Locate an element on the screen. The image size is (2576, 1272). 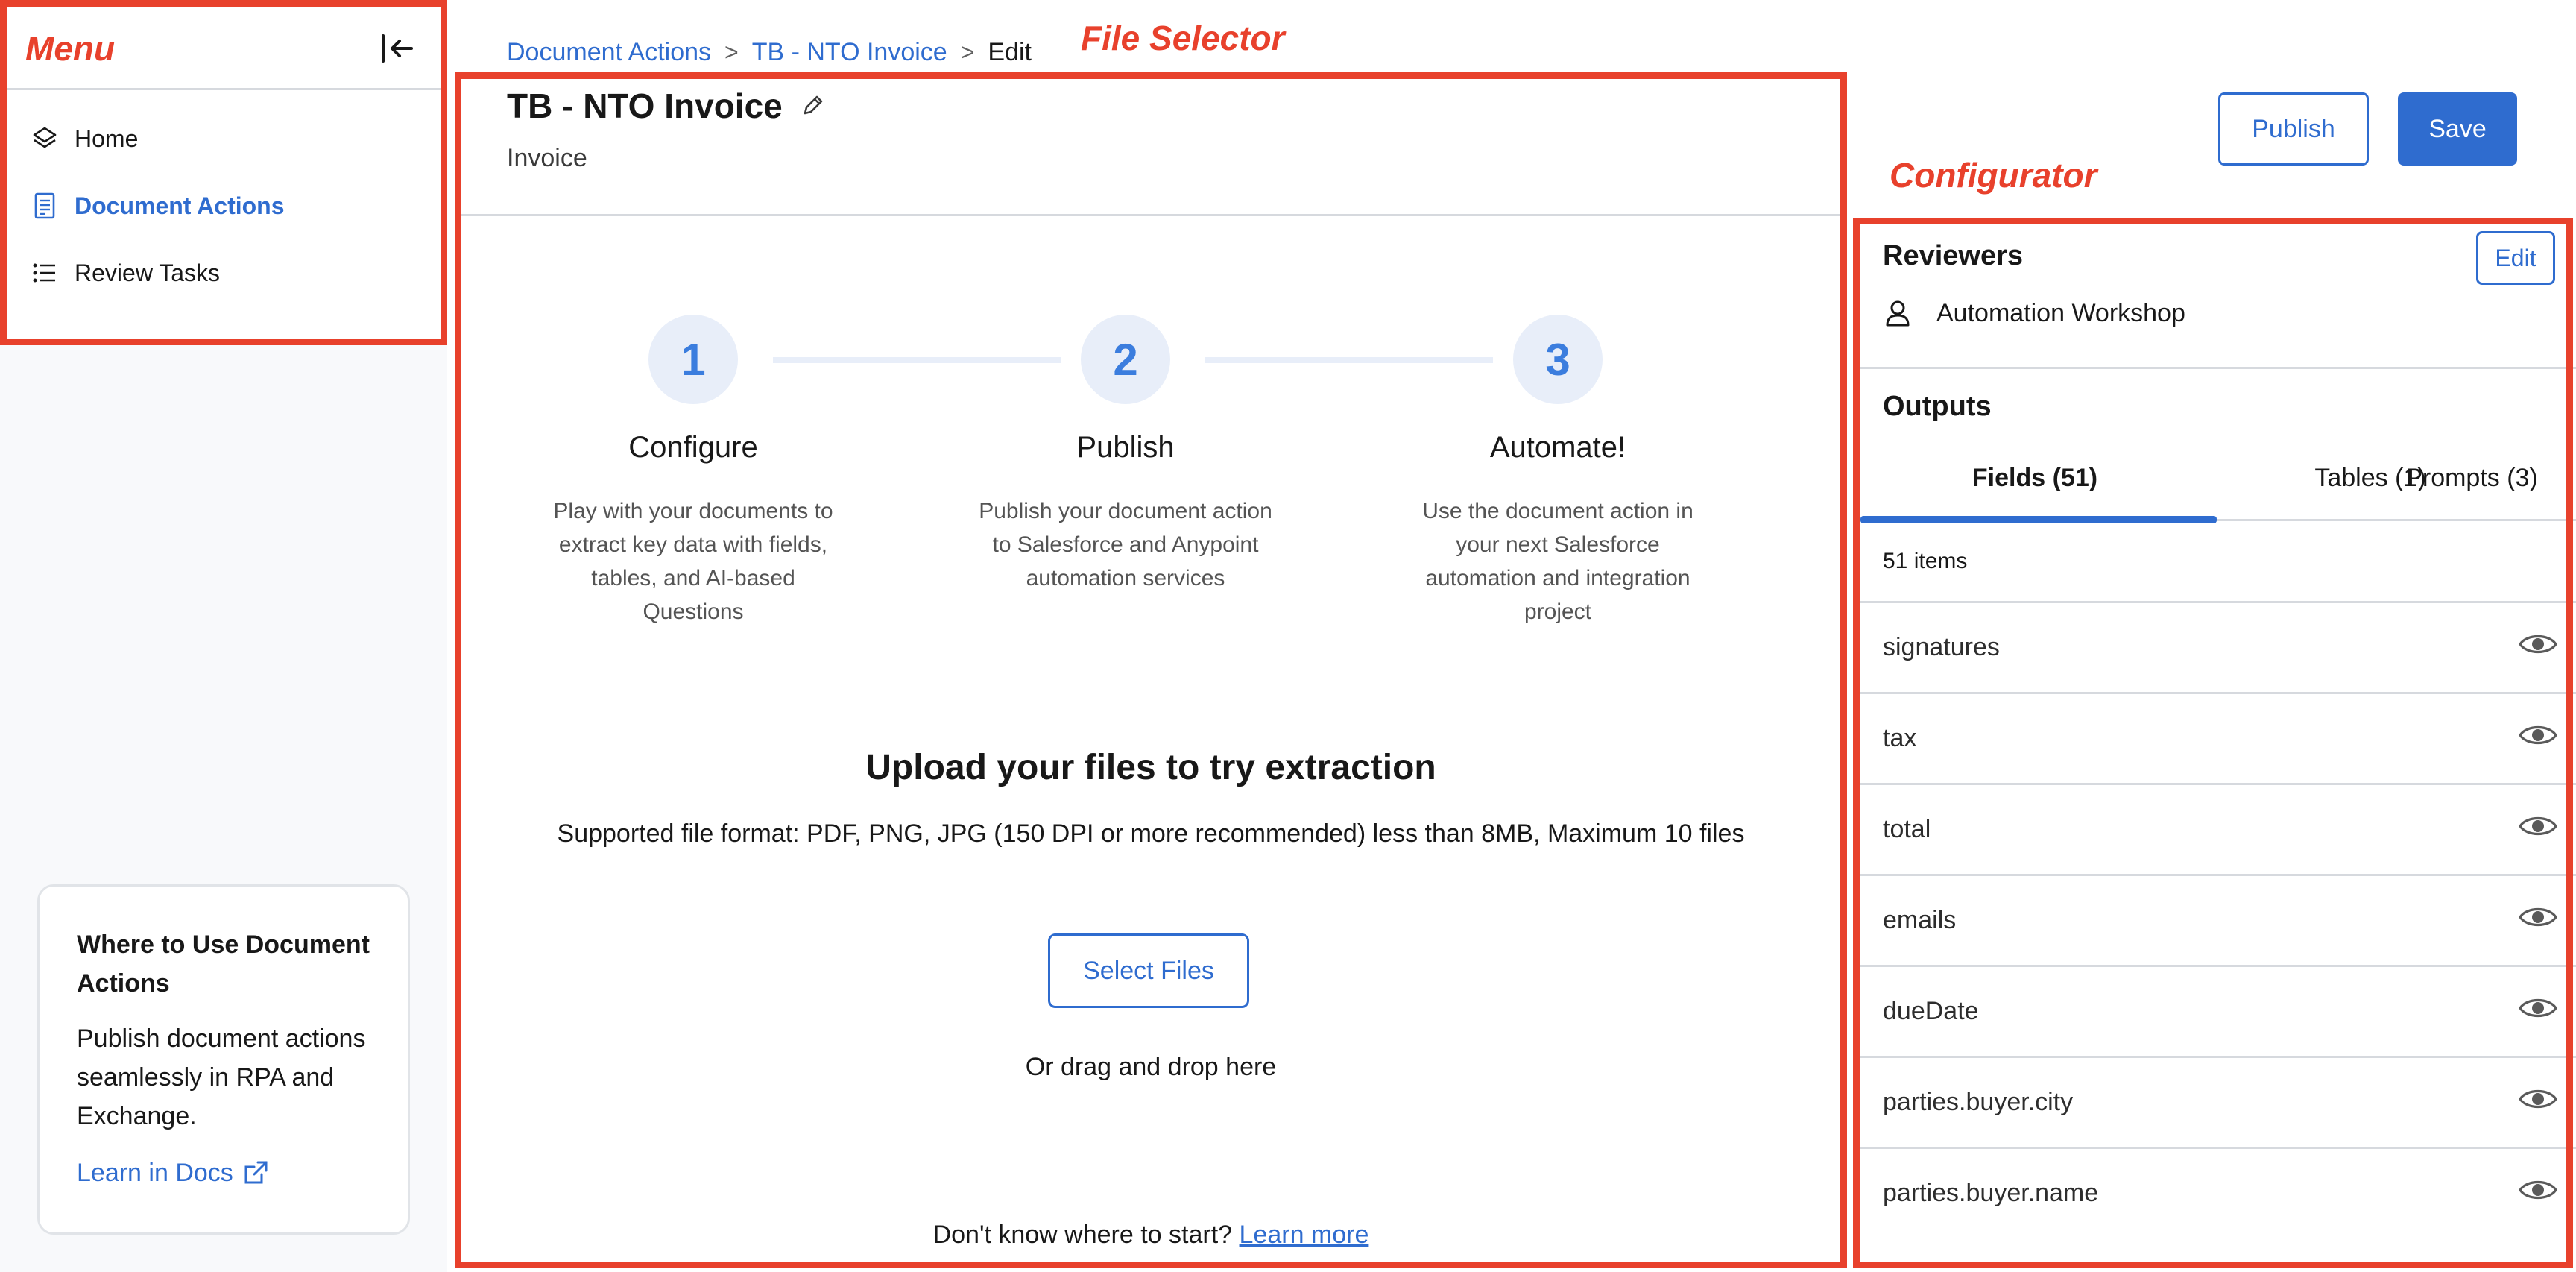
configurator-annotation-label: Configurator is located at coordinates (1994, 175).